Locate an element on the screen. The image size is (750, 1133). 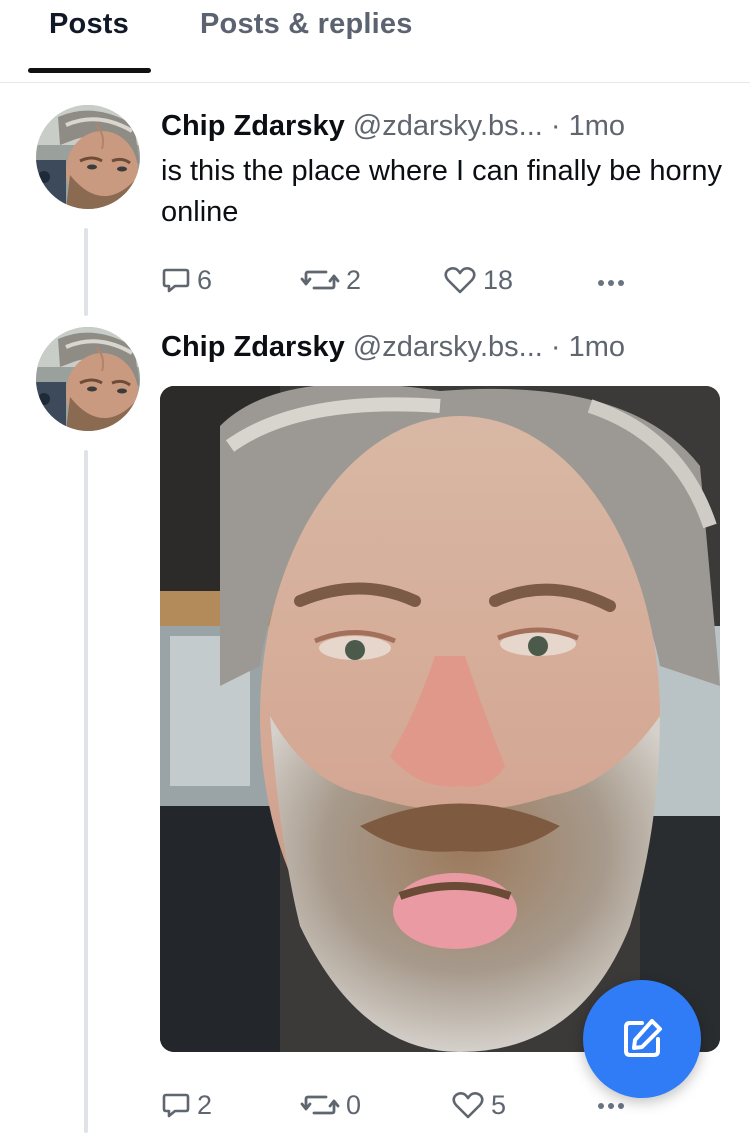
reply-button: 2 is located at coordinates (186, 1105).